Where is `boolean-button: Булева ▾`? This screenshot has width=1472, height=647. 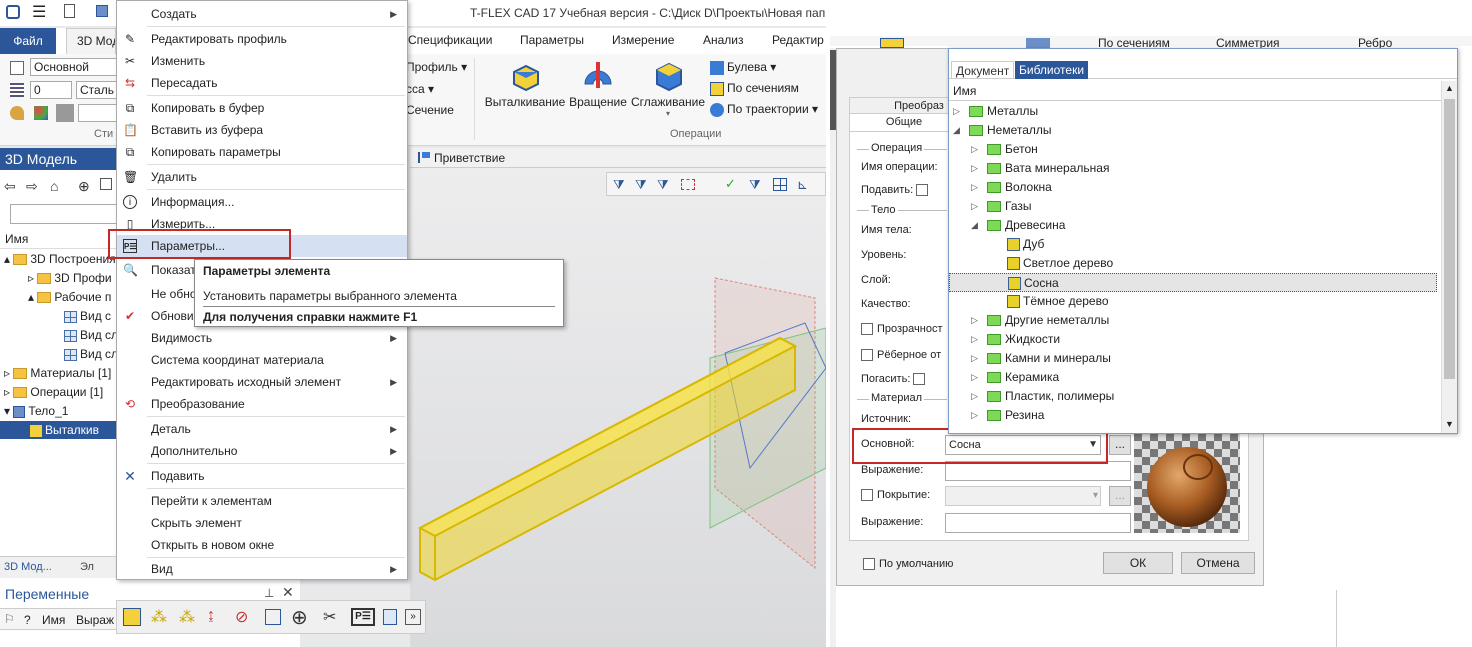 boolean-button: Булева ▾ is located at coordinates (743, 67).